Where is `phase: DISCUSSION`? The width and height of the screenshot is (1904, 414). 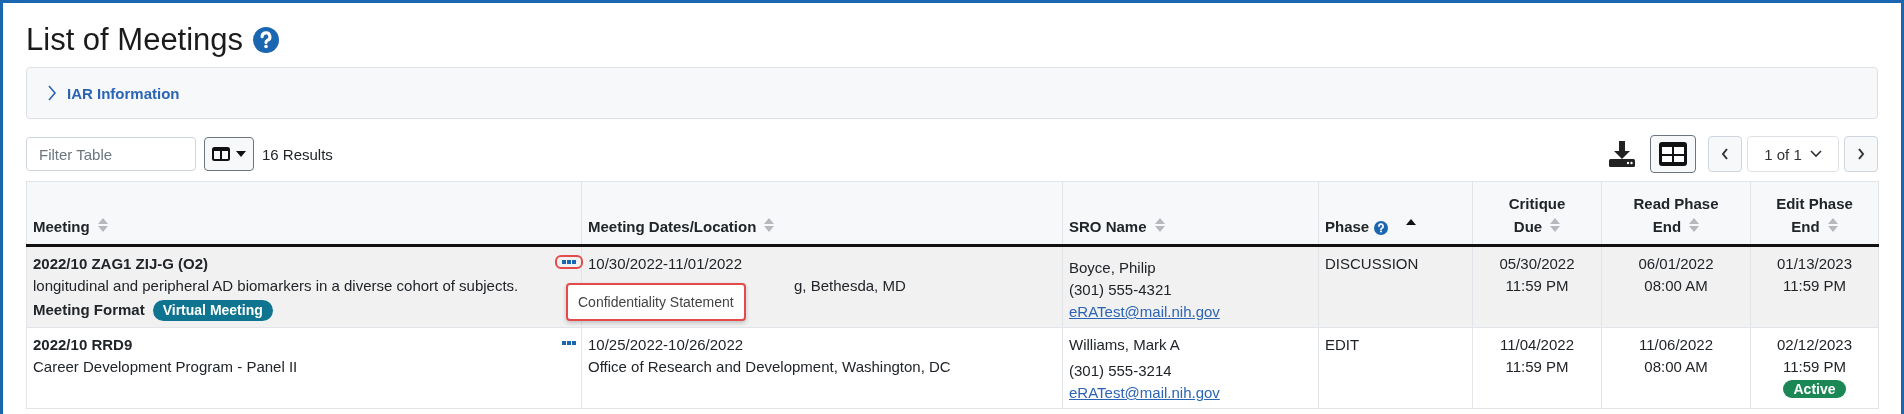 phase: DISCUSSION is located at coordinates (1372, 264).